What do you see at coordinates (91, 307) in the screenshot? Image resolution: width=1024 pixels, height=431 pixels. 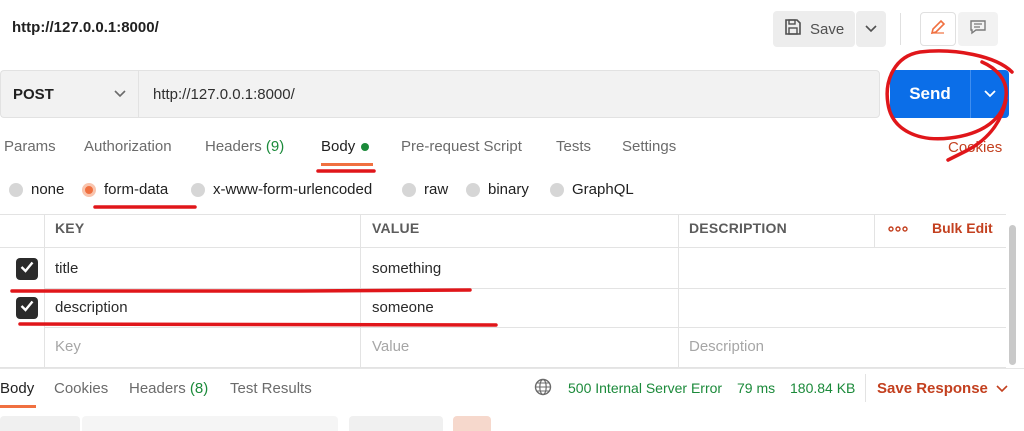 I see `row-key-cell: description` at bounding box center [91, 307].